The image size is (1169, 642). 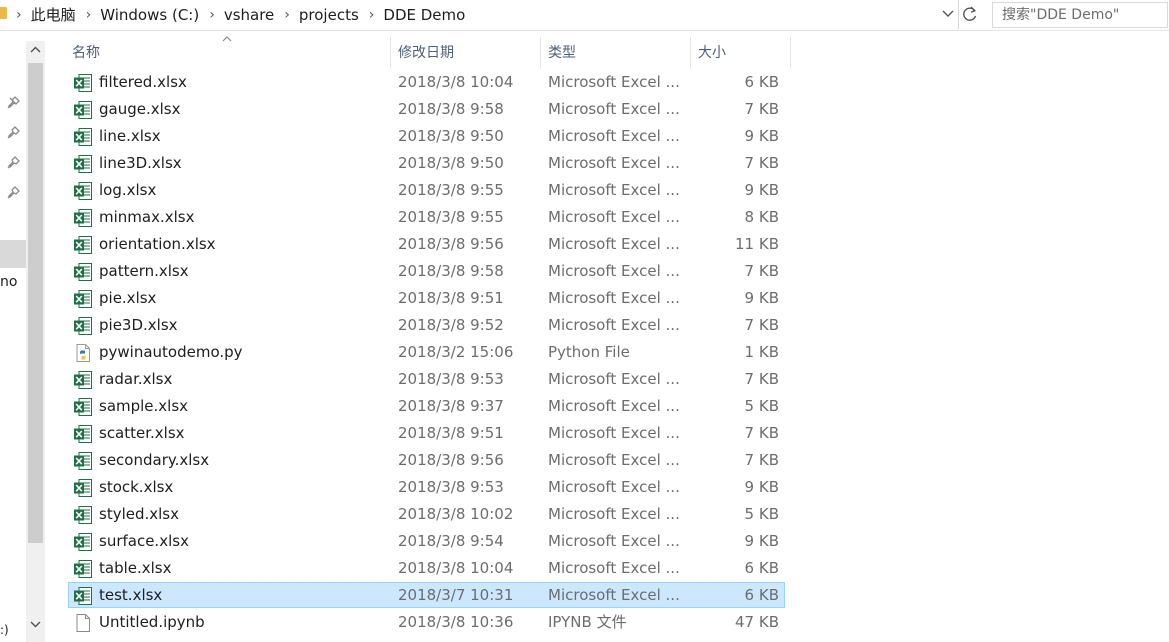 I want to click on column-header-name: 名称, so click(x=227, y=51).